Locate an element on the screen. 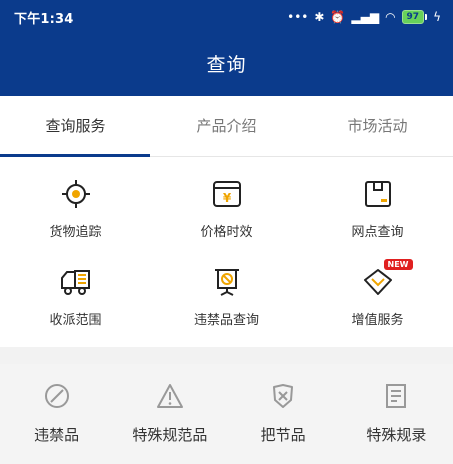  category-prohibited: 违禁品 is located at coordinates (56, 414).